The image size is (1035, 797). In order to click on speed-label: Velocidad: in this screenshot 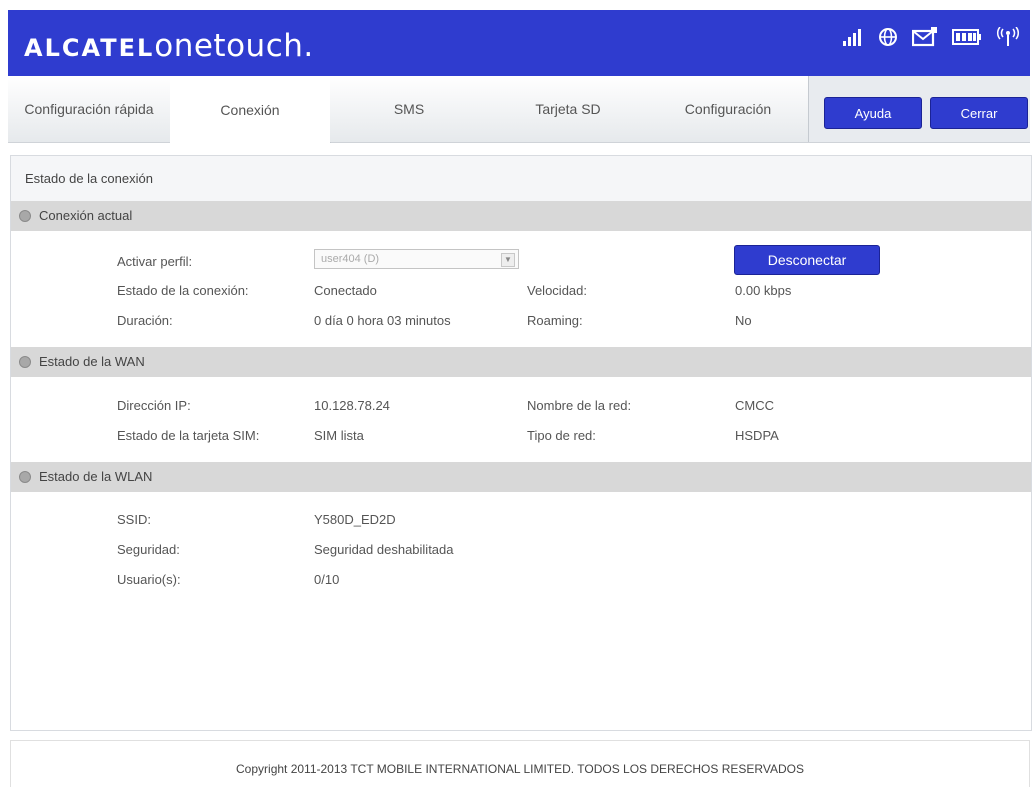, I will do `click(557, 290)`.